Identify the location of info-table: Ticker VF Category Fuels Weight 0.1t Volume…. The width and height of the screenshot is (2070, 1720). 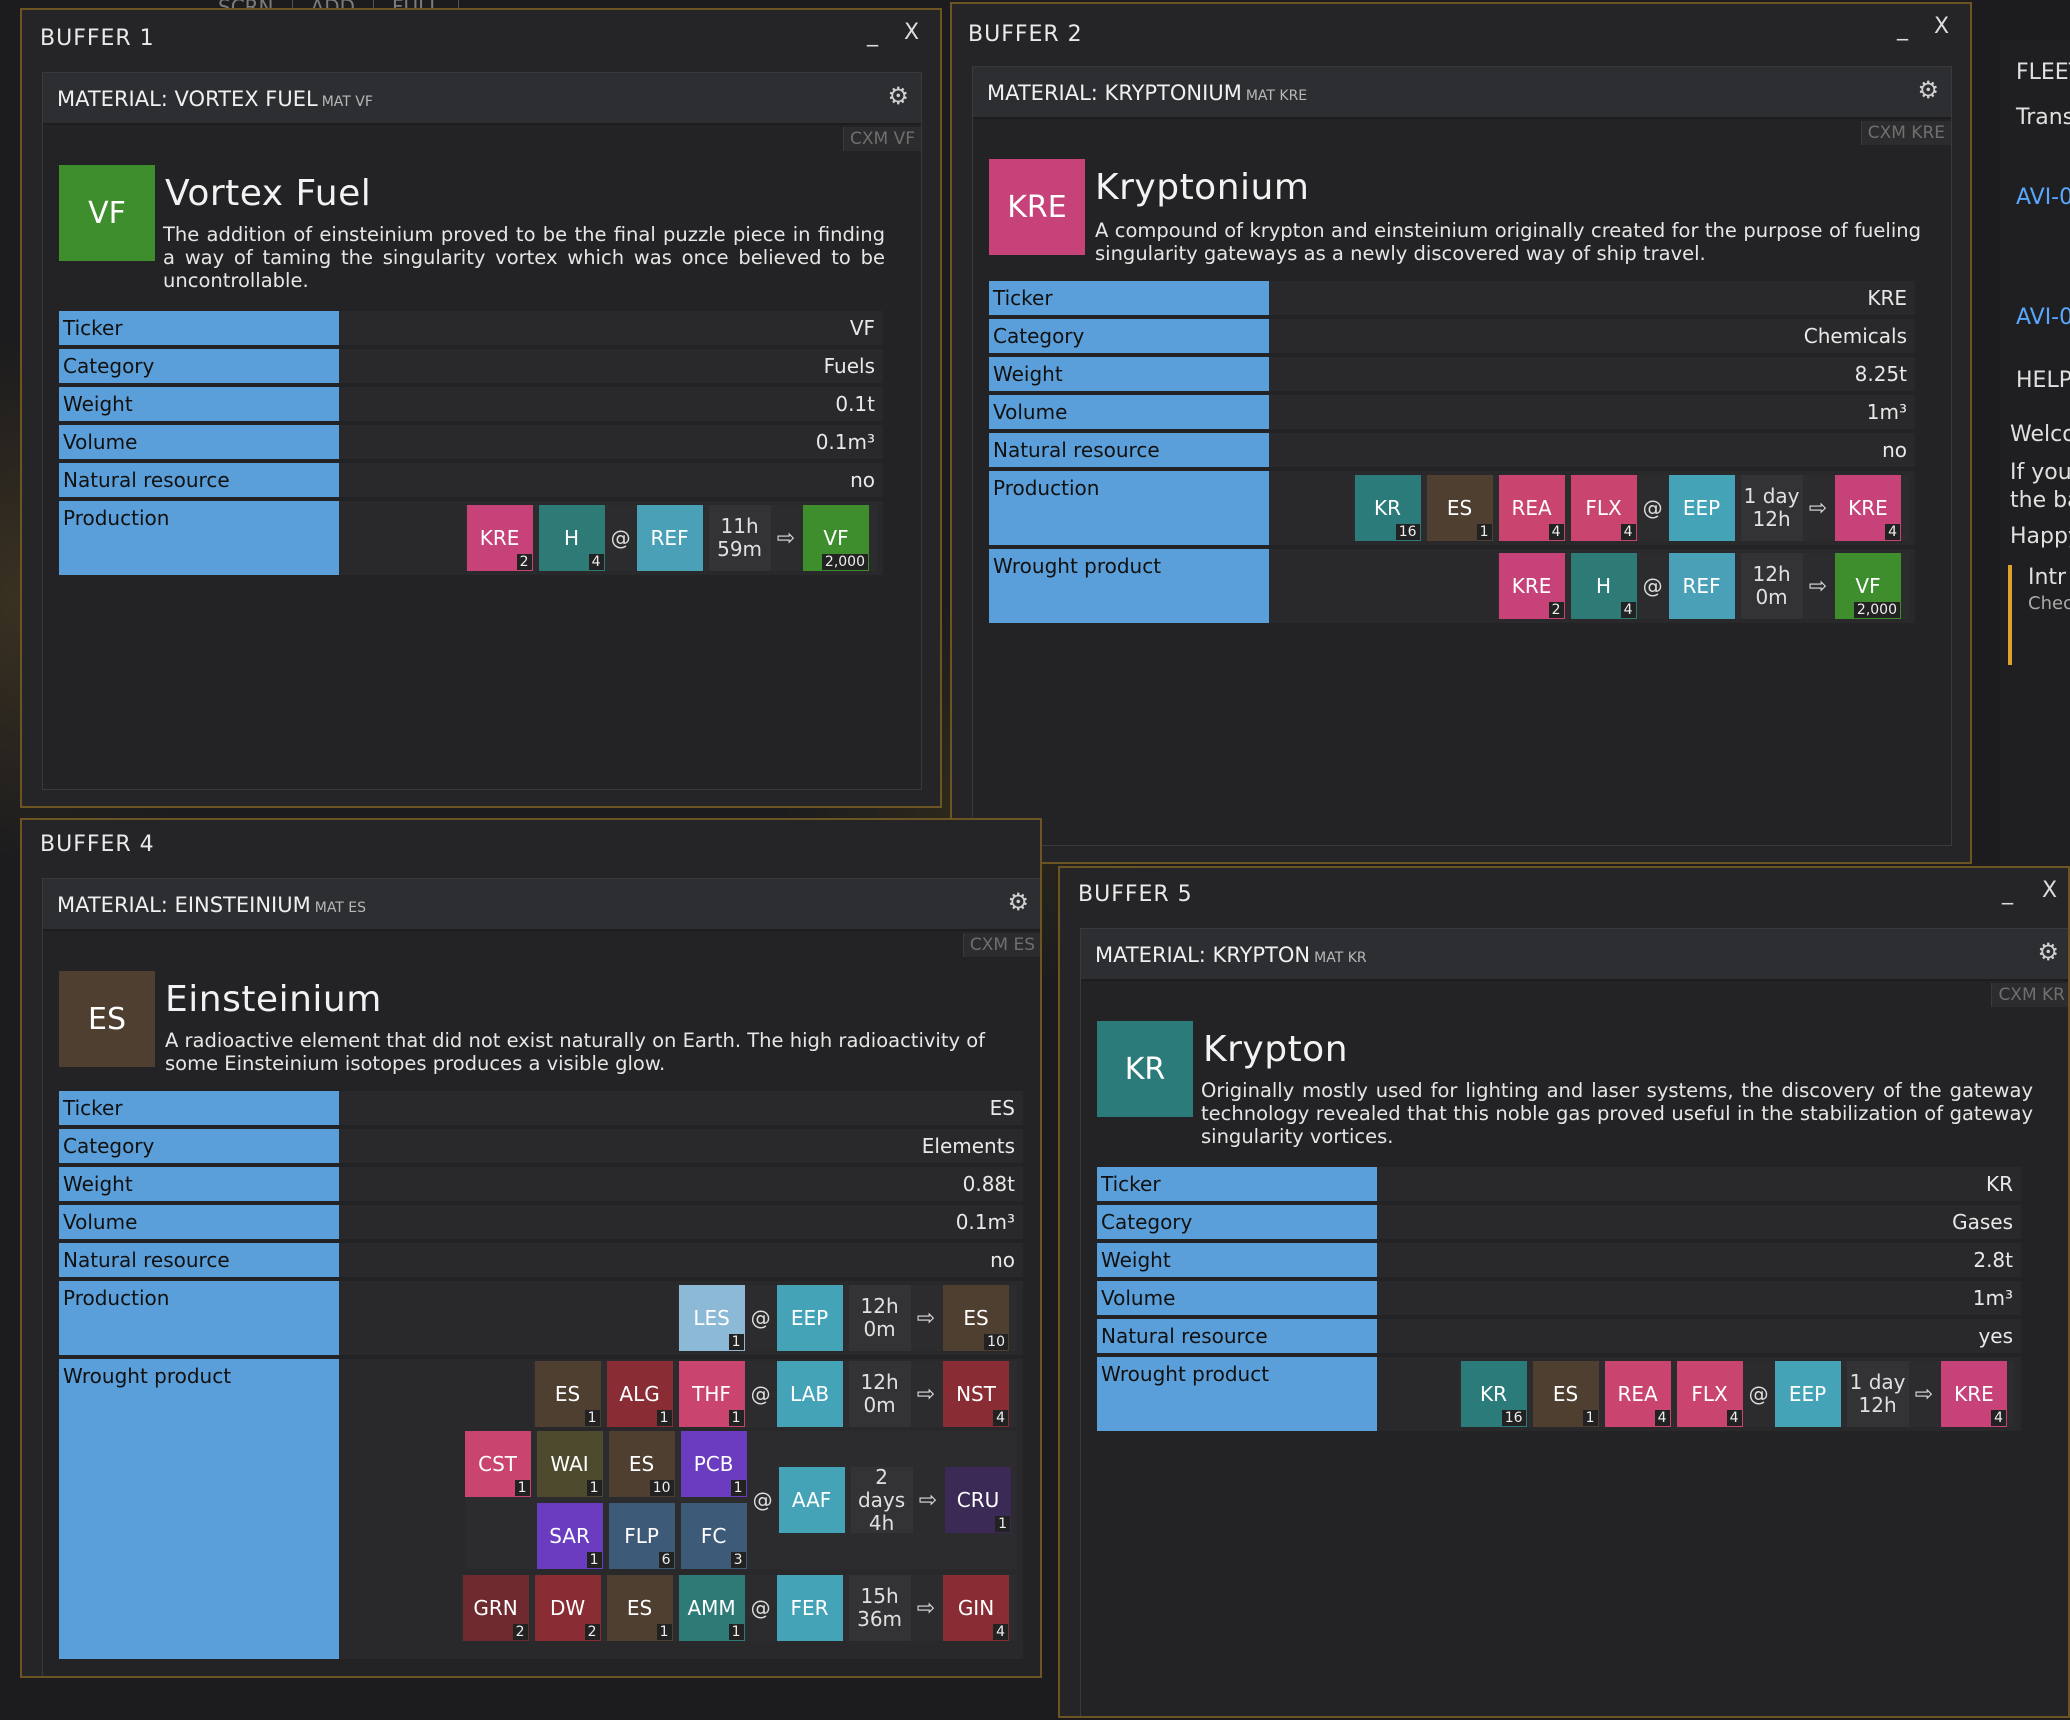
(471, 445).